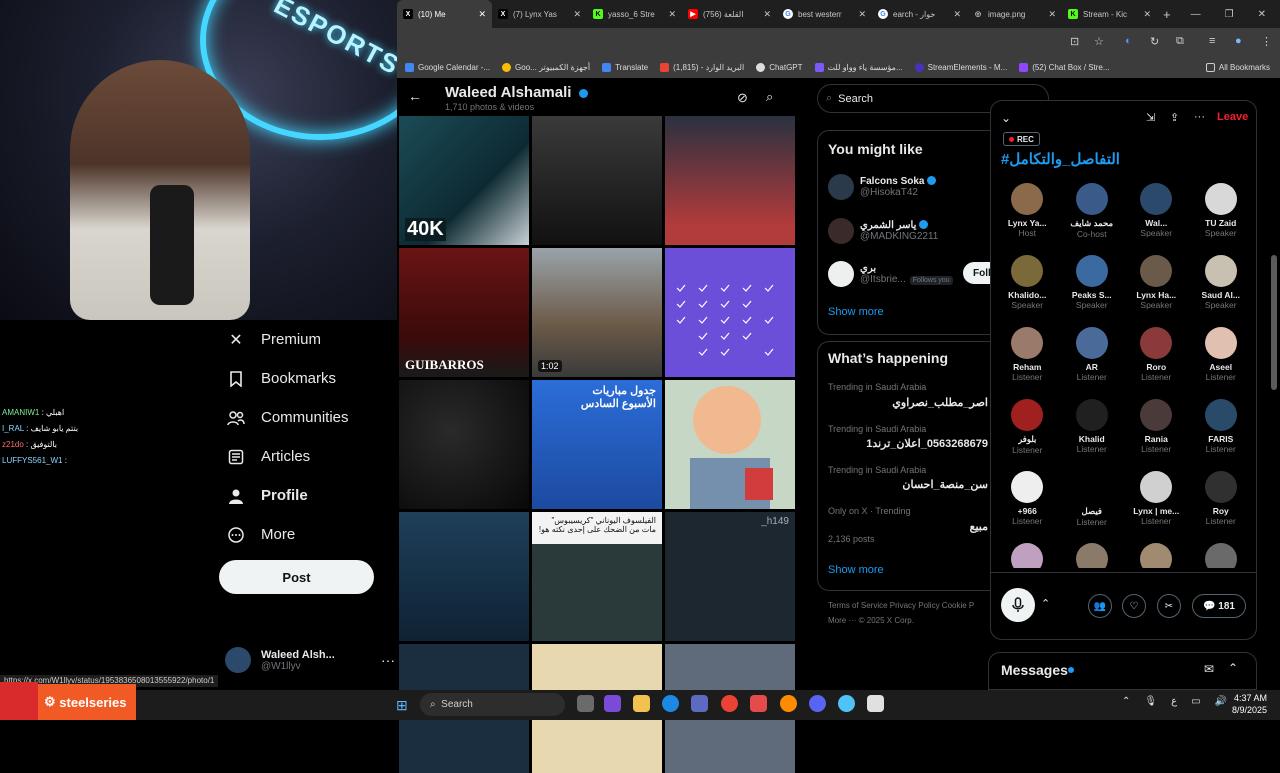 The height and width of the screenshot is (773, 1280). Describe the element at coordinates (1109, 14) in the screenshot. I see `tab: K Stream - Kic ✕` at that location.